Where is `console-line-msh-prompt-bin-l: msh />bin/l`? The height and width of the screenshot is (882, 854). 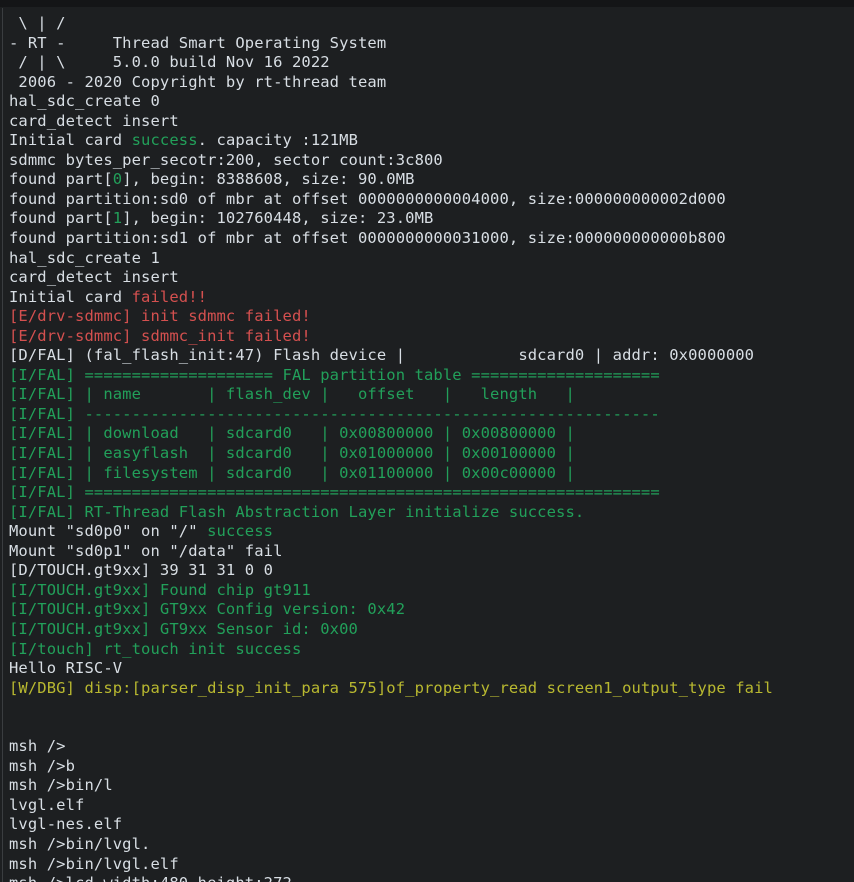
console-line-msh-prompt-bin-l: msh />bin/l is located at coordinates (431, 786).